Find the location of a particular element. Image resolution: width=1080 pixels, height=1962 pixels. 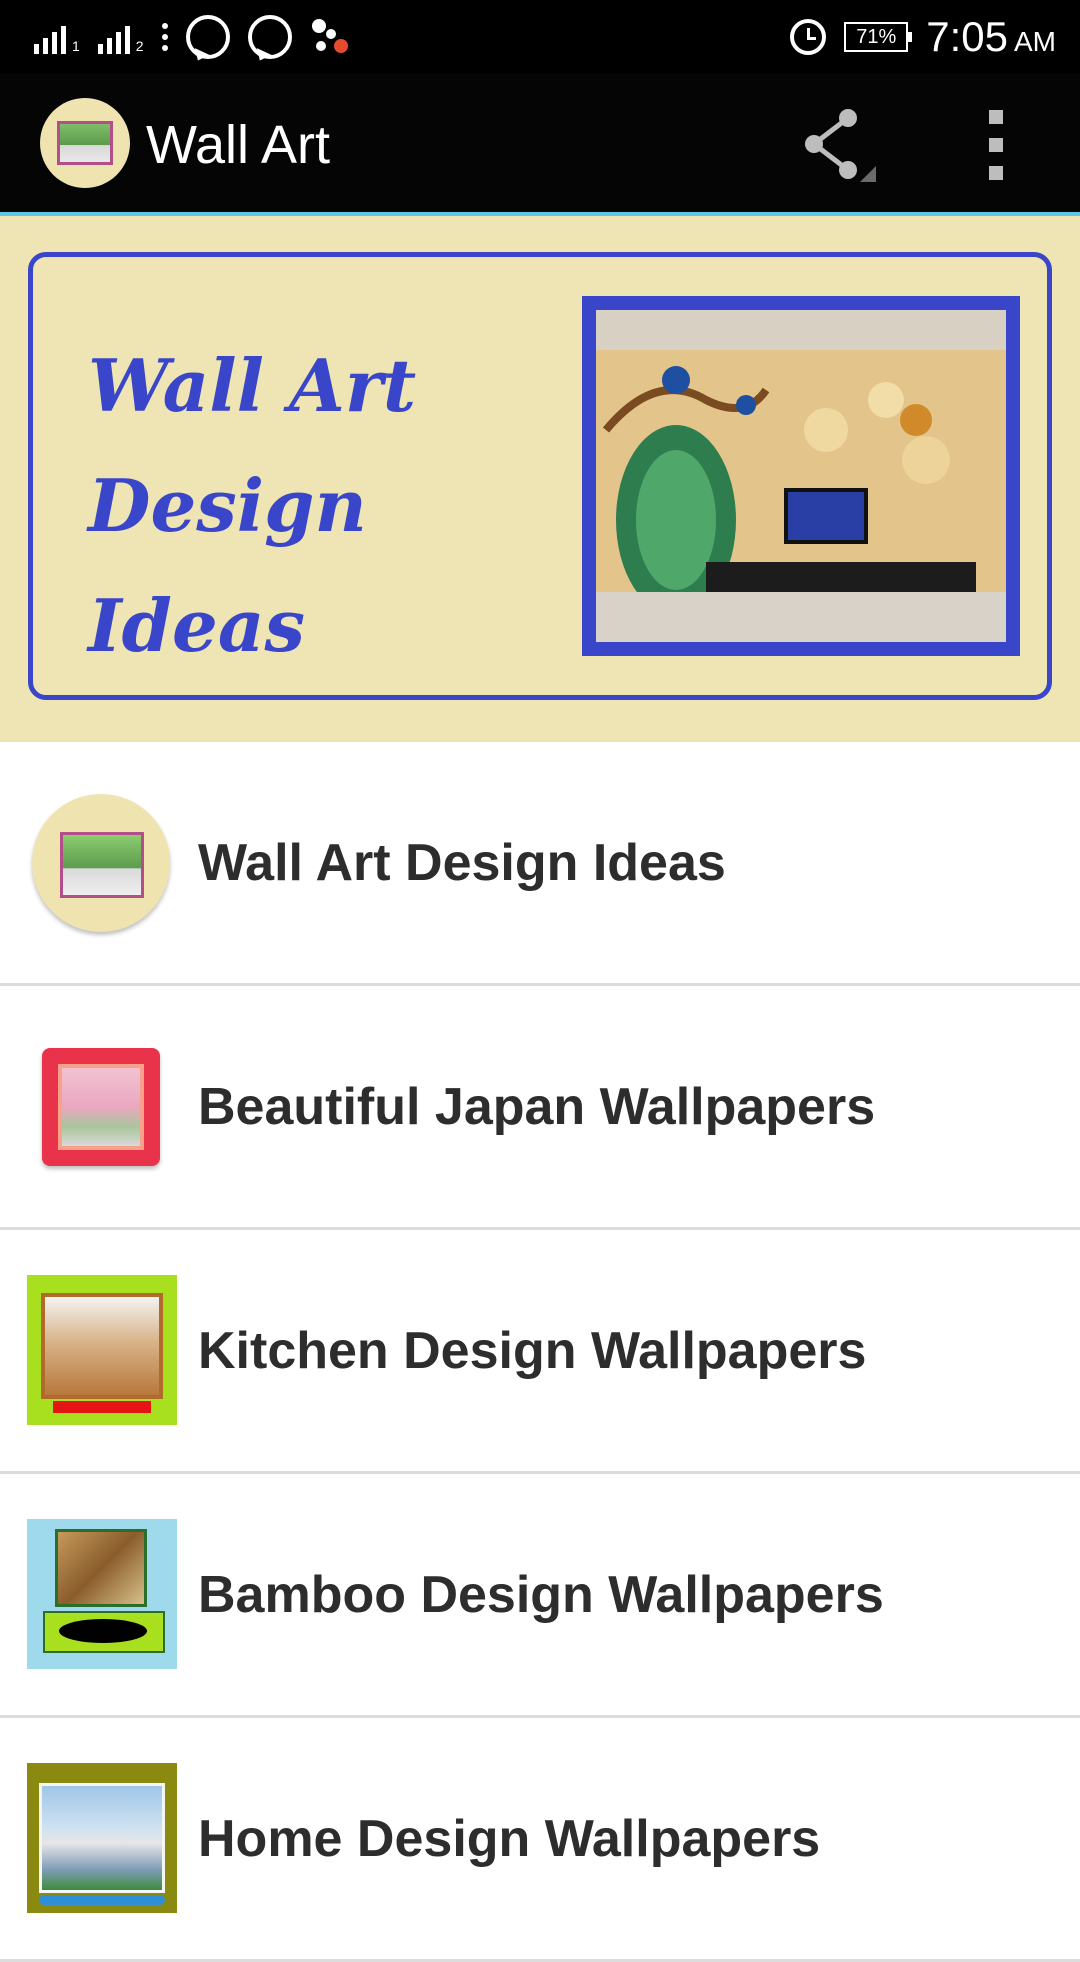

more-notifications-icon is located at coordinates (164, 37).